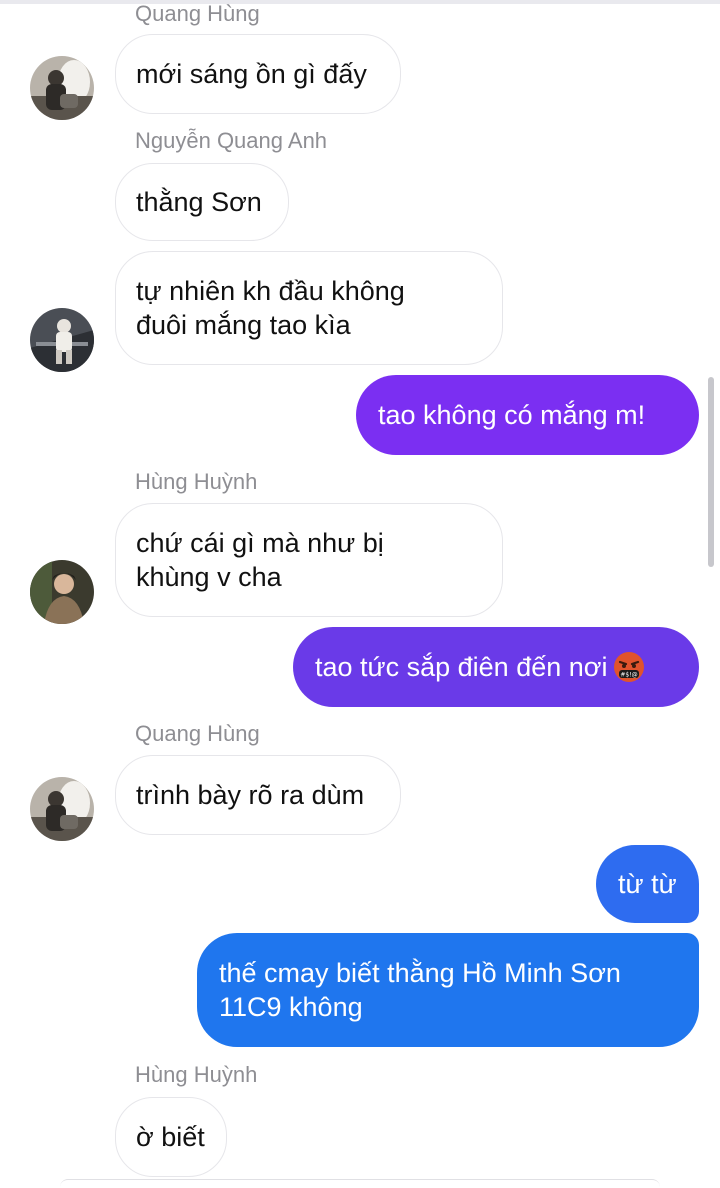 This screenshot has width=720, height=1188. I want to click on message-text-line-1: thế cmay biết thằng Hồ Minh Sơn, so click(420, 973).